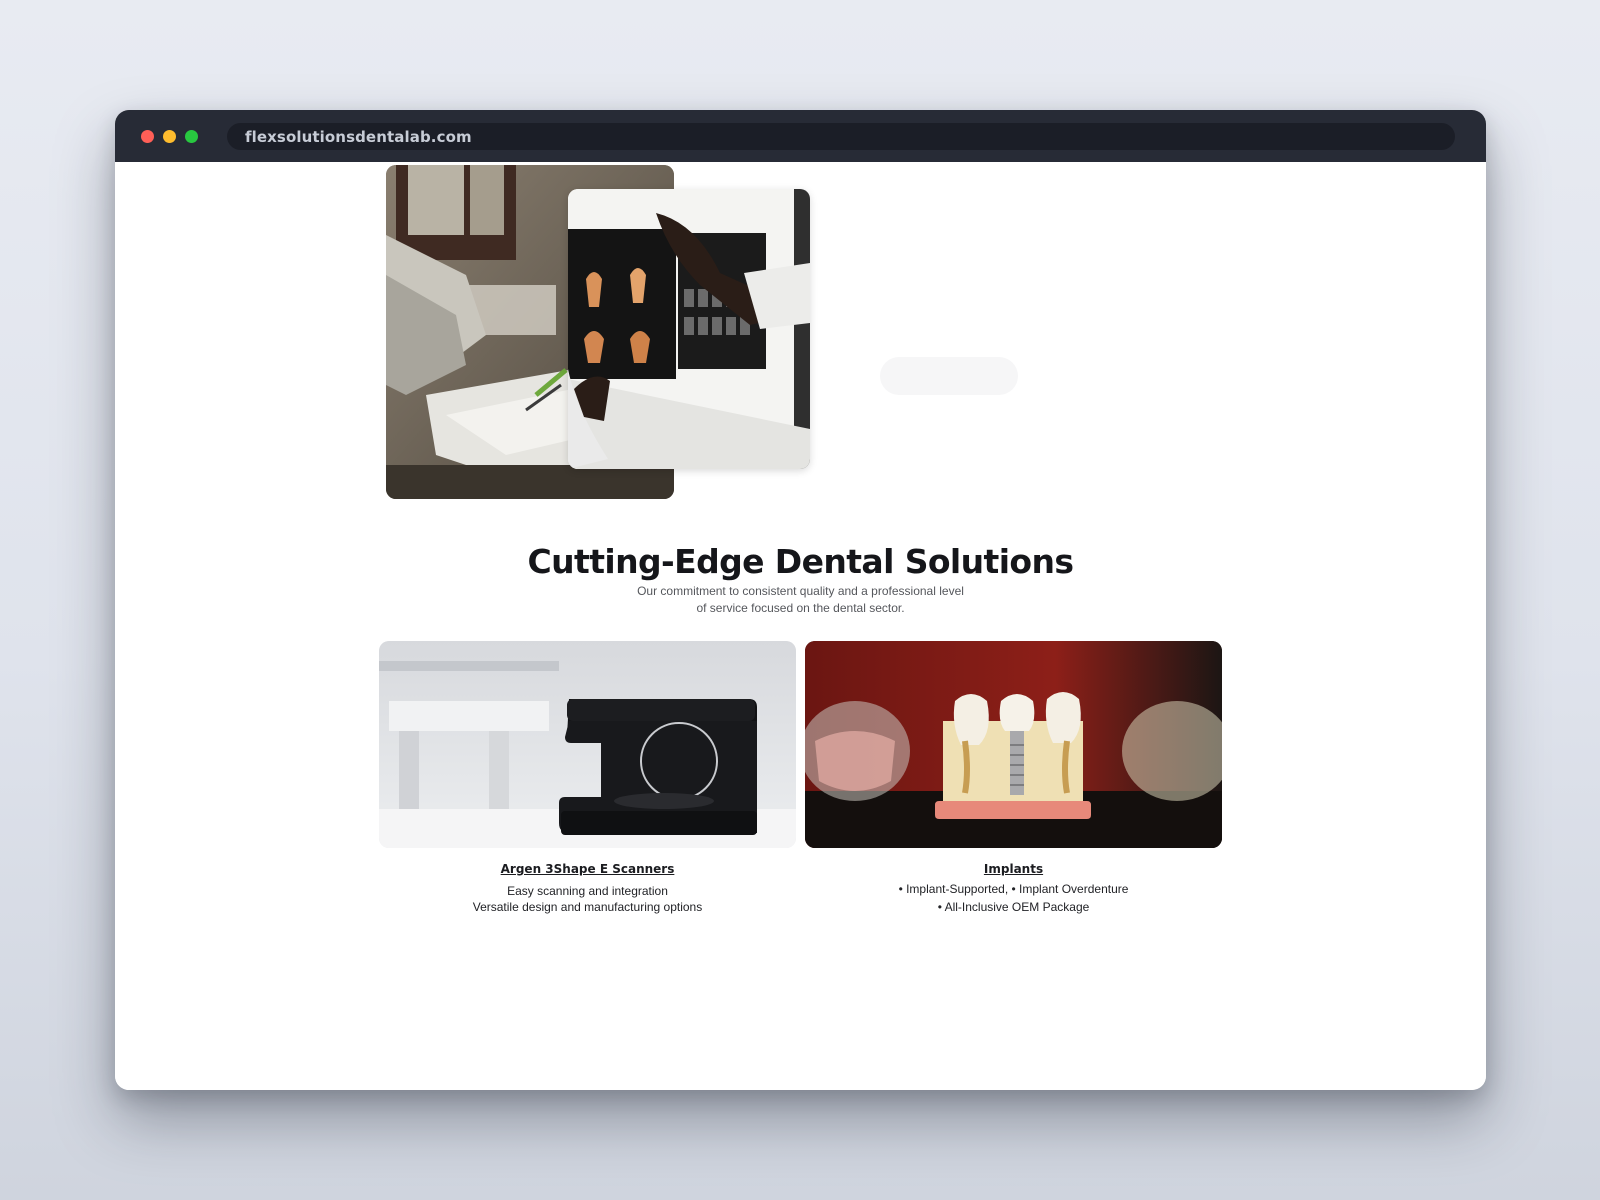  I want to click on address-bar: flexsolutionsdentalab.com, so click(841, 136).